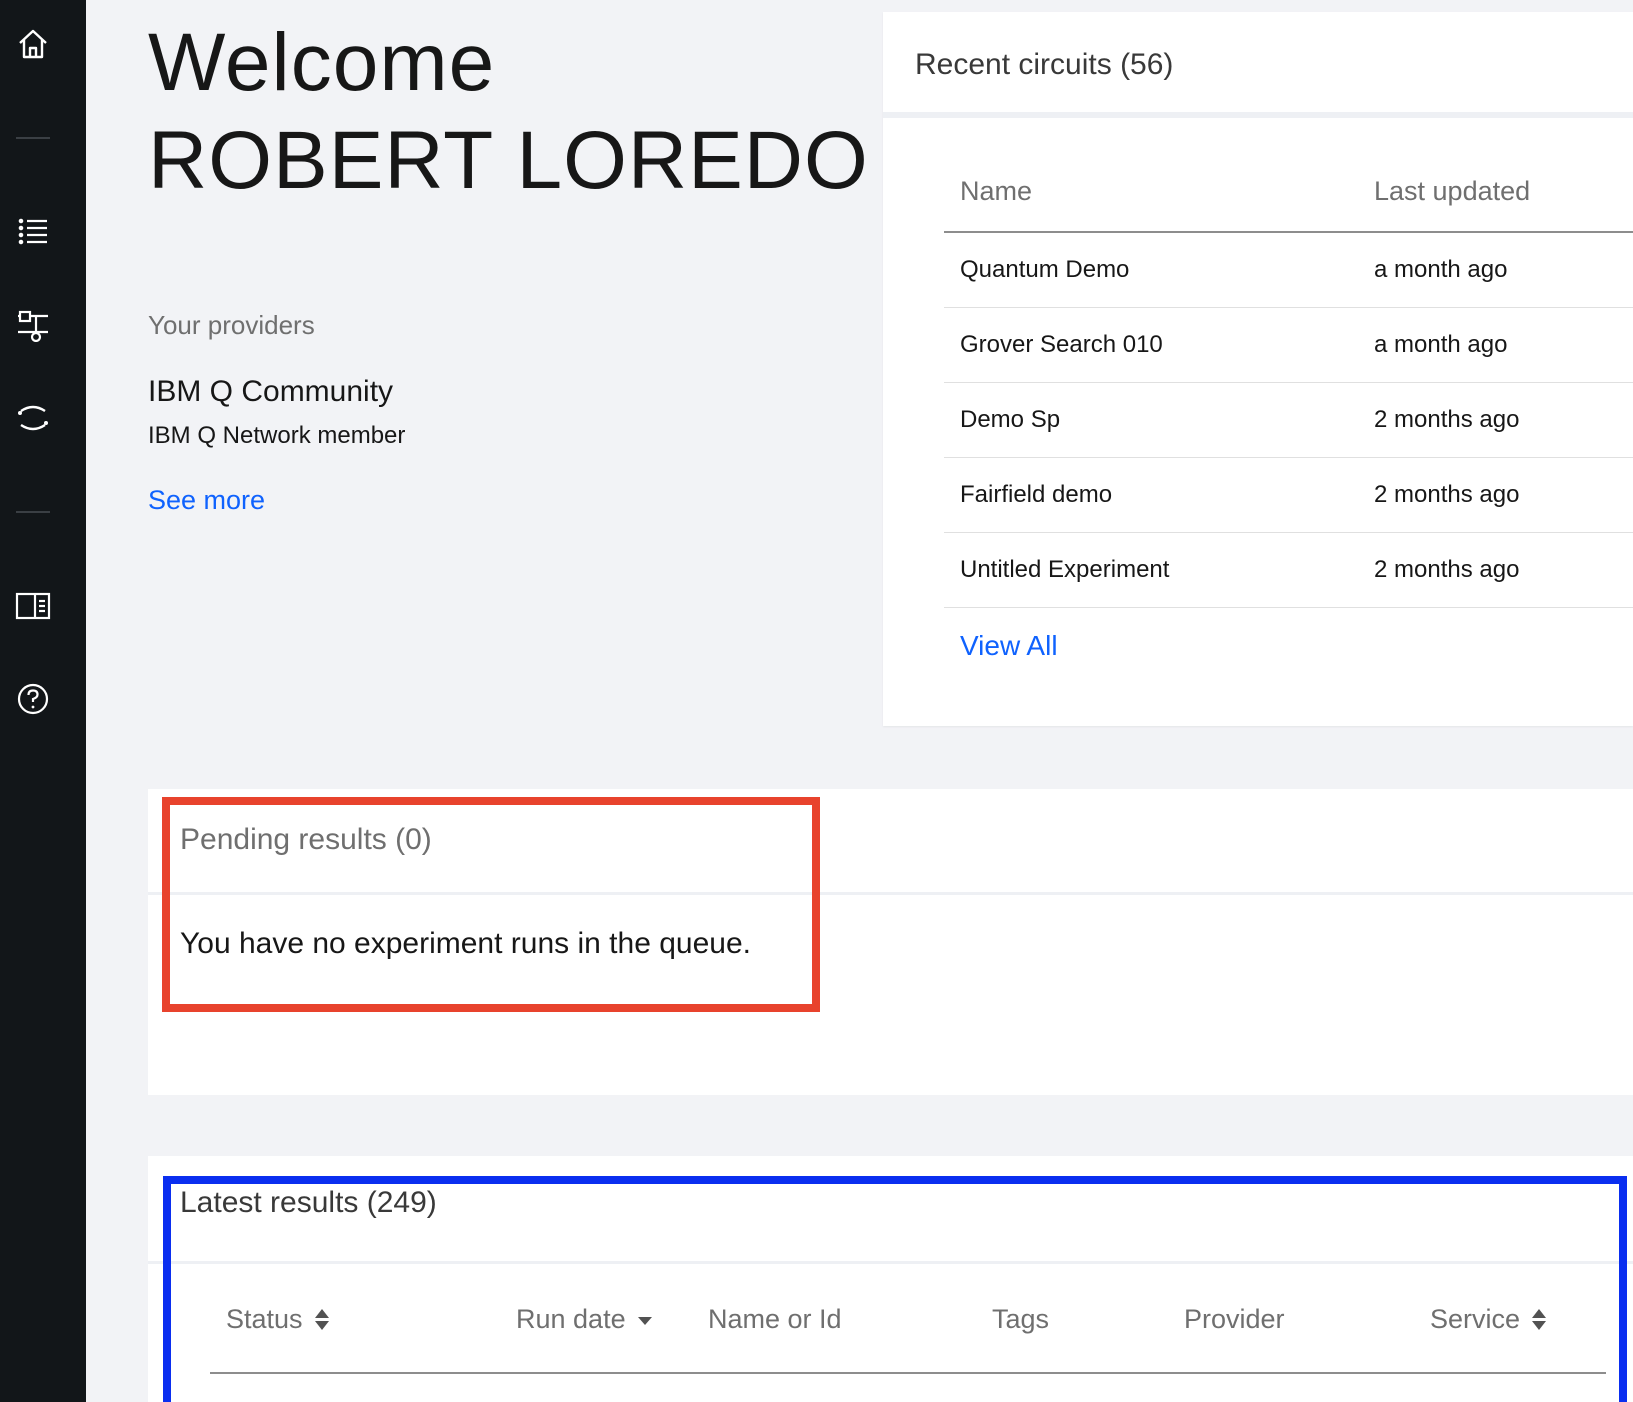  I want to click on table-row: Quantum Demo a month ago, so click(1288, 270).